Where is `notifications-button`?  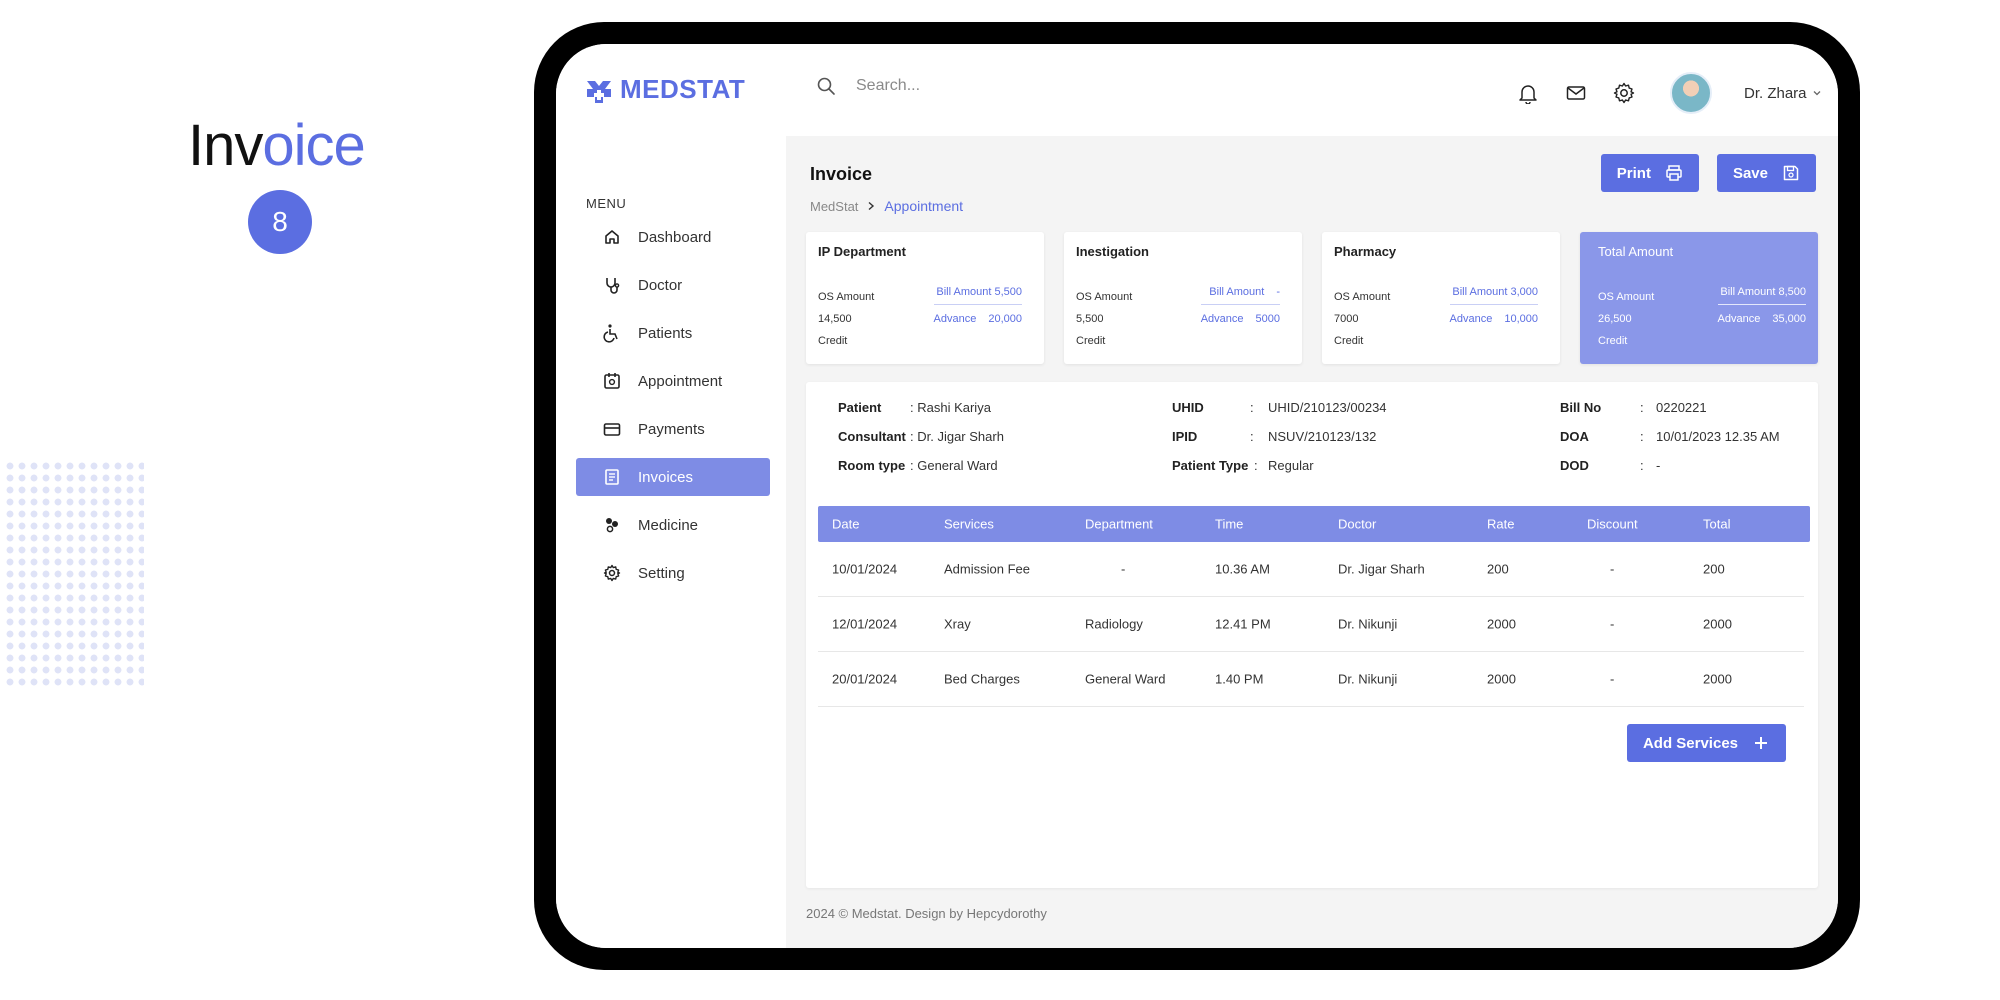
notifications-button is located at coordinates (1528, 93).